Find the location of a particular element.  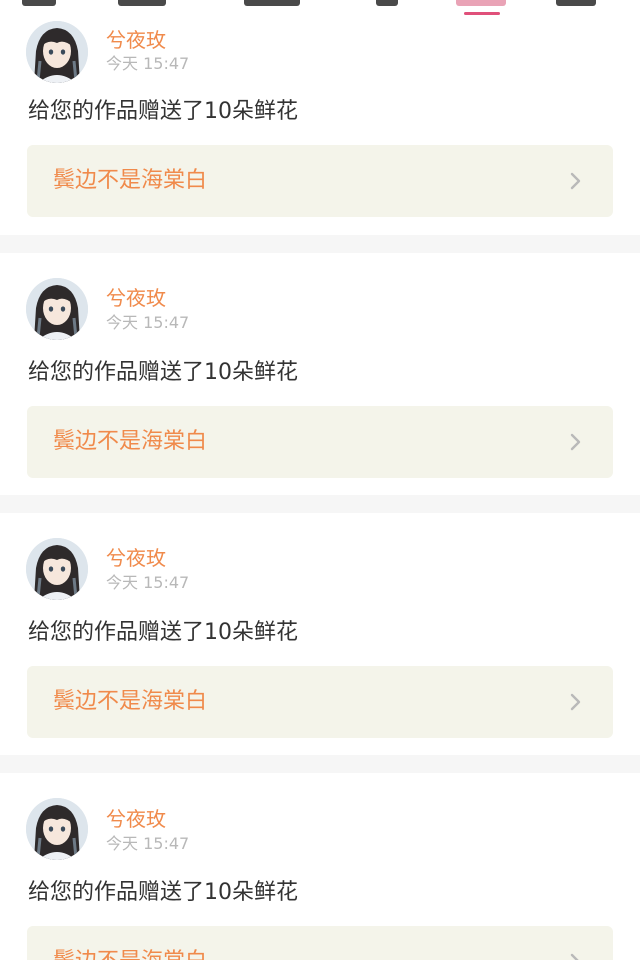

tab-cropped-active is located at coordinates (481, 3).